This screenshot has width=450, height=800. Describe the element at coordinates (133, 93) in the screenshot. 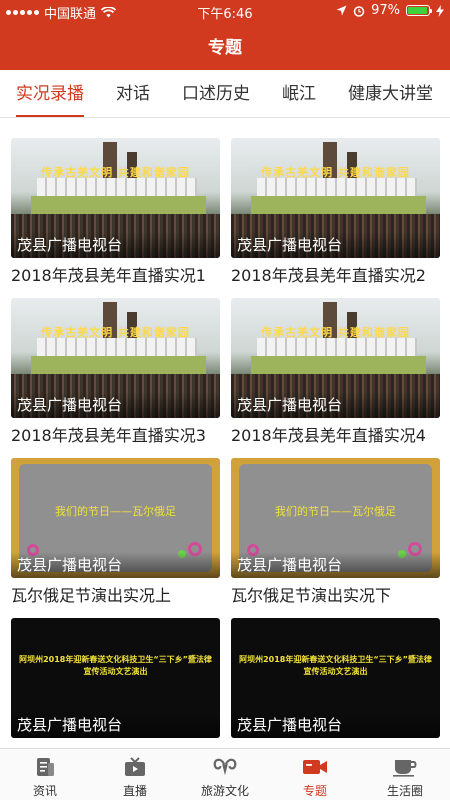

I see `tab-1: 对话` at that location.